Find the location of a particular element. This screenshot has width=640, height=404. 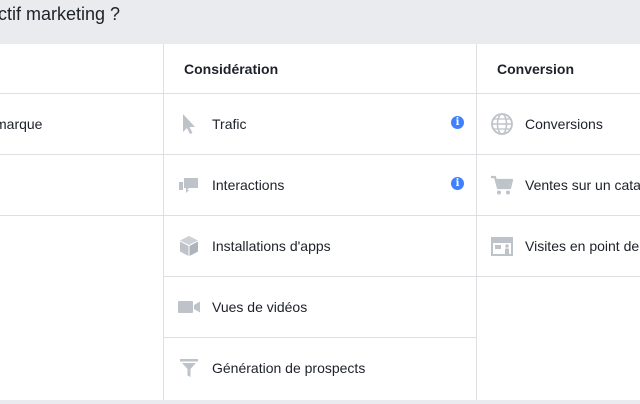

objective-label: Ventes sur un cata is located at coordinates (582, 185).